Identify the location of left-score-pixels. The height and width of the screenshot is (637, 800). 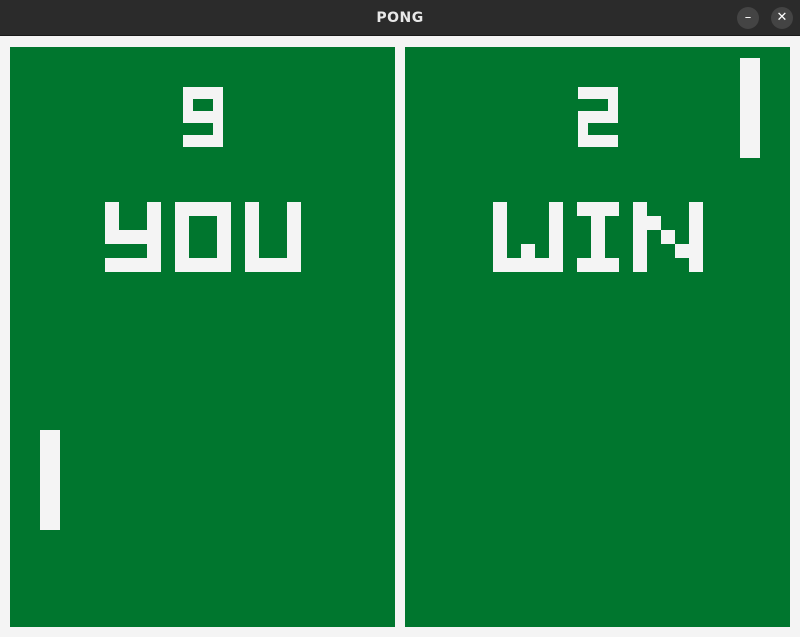
(203, 117).